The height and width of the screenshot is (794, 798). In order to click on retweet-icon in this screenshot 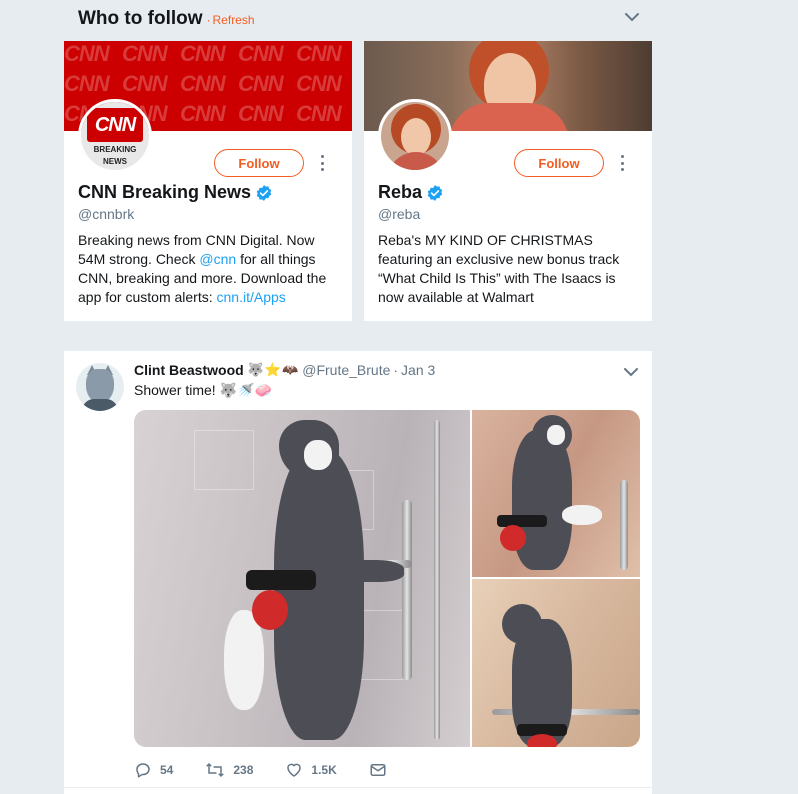, I will do `click(215, 770)`.